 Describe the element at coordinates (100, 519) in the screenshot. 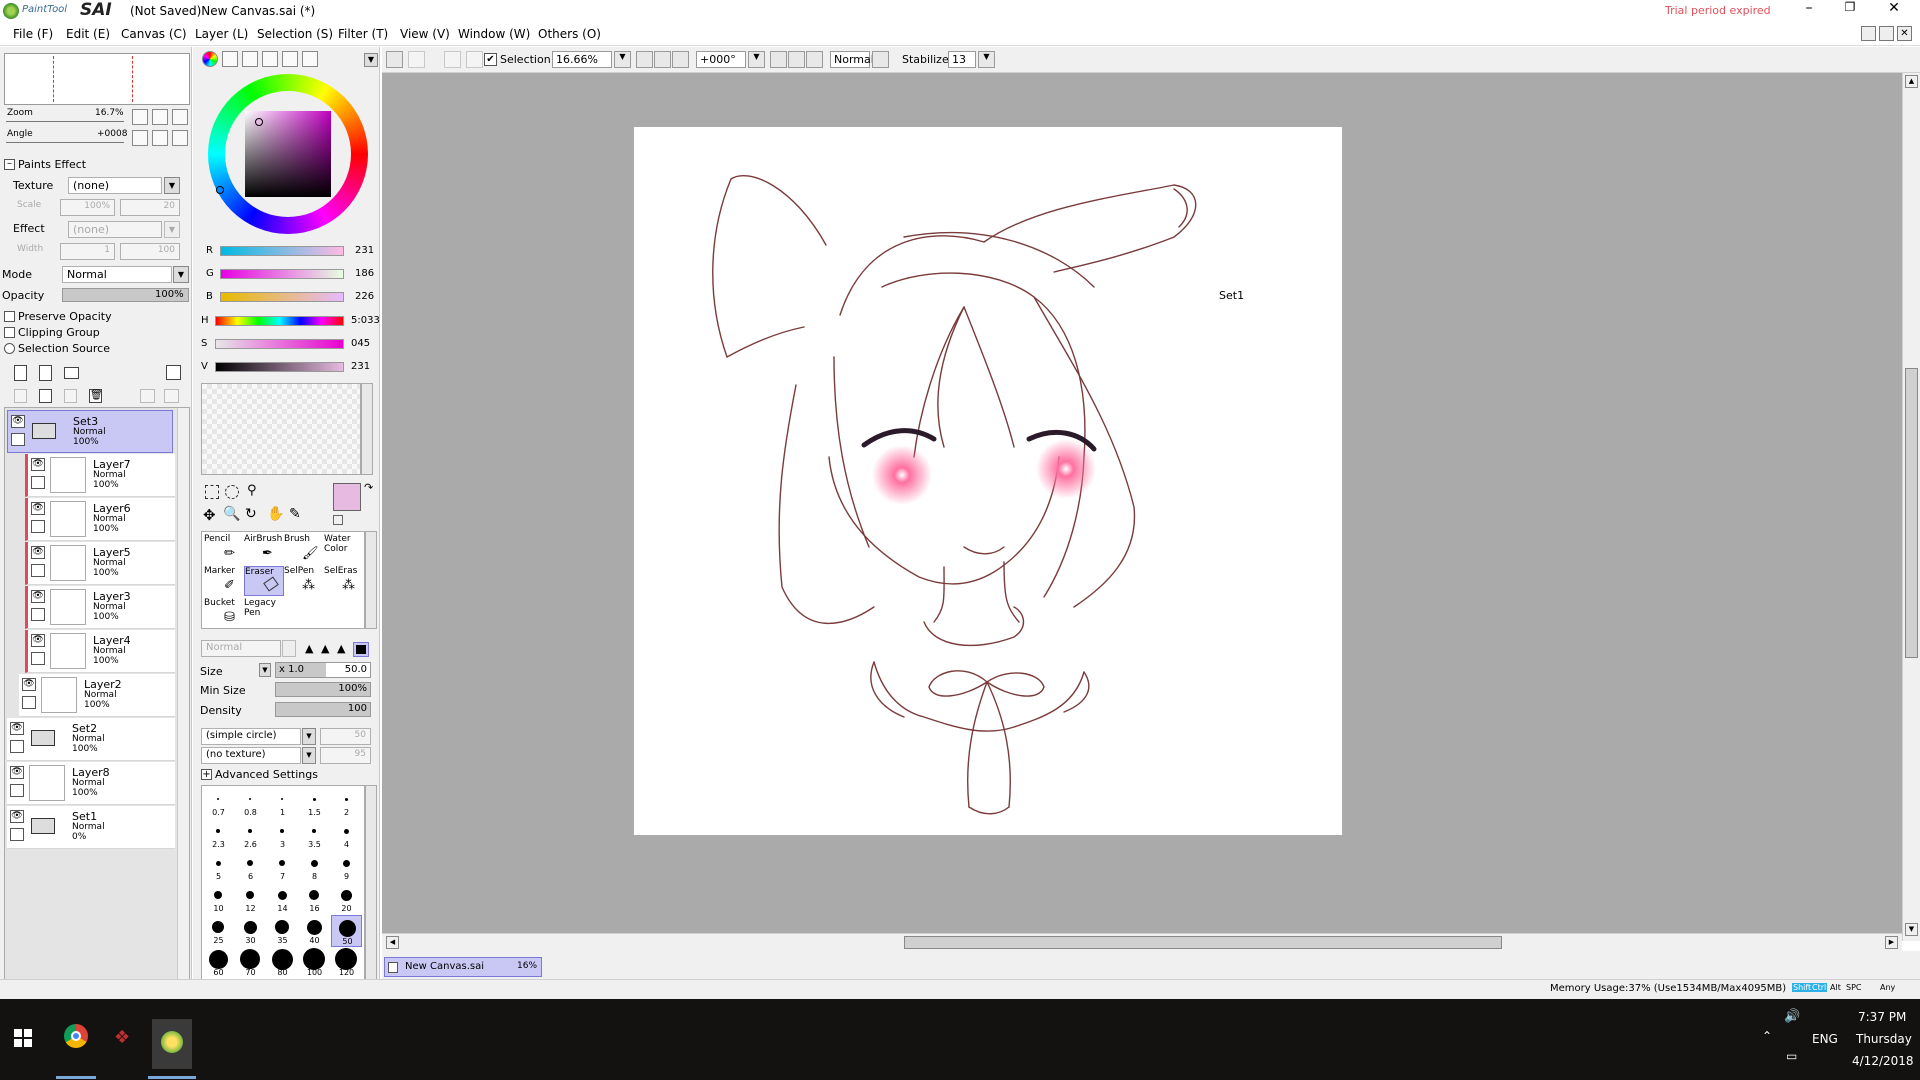

I see `layer-item-layer6: 👁 Layer6 Normal 100%` at that location.